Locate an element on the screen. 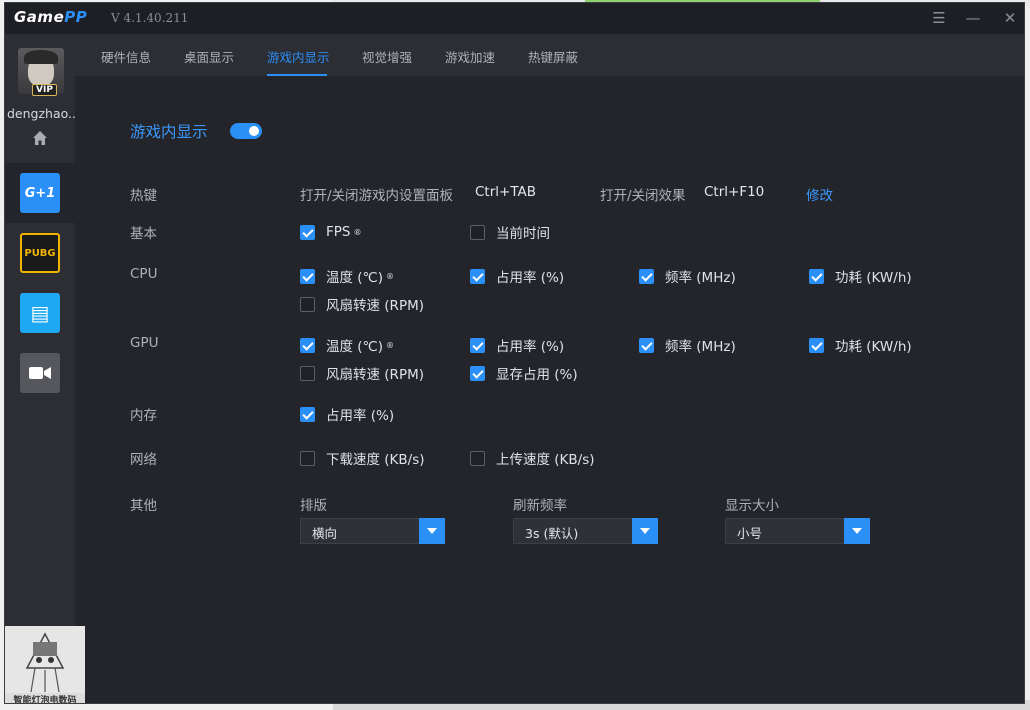  sidebar: VIP dengzhao... G+1 PUBG ▤ 智能灯泡电数码 is located at coordinates (45, 368).